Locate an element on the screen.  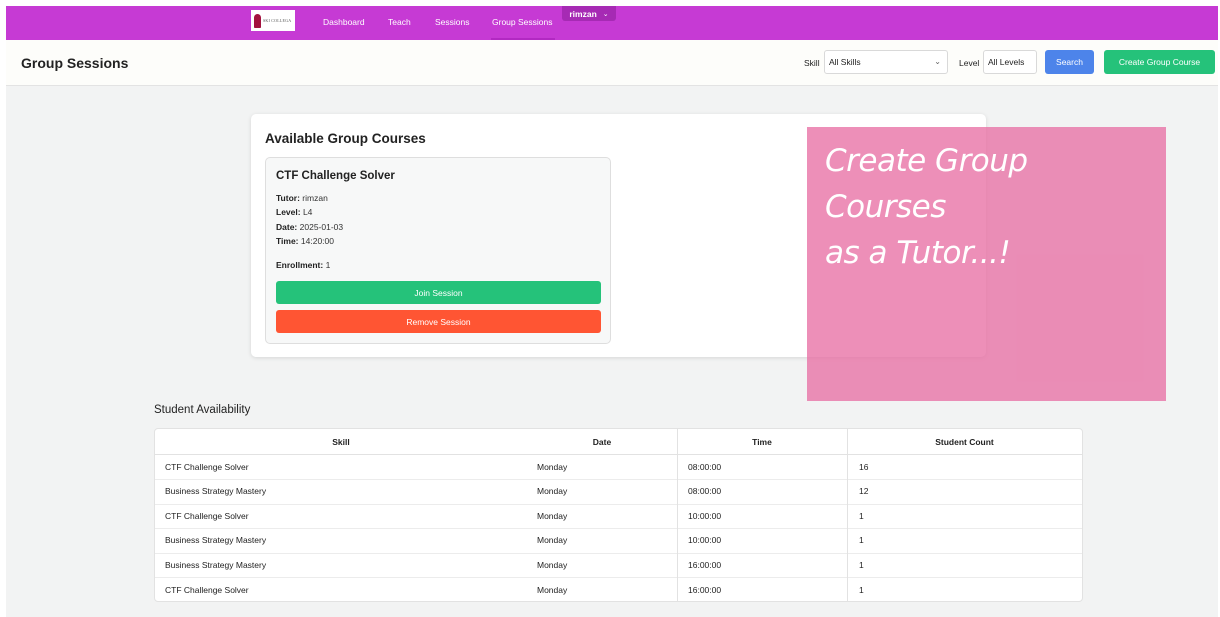
search-button: Search is located at coordinates (1069, 62).